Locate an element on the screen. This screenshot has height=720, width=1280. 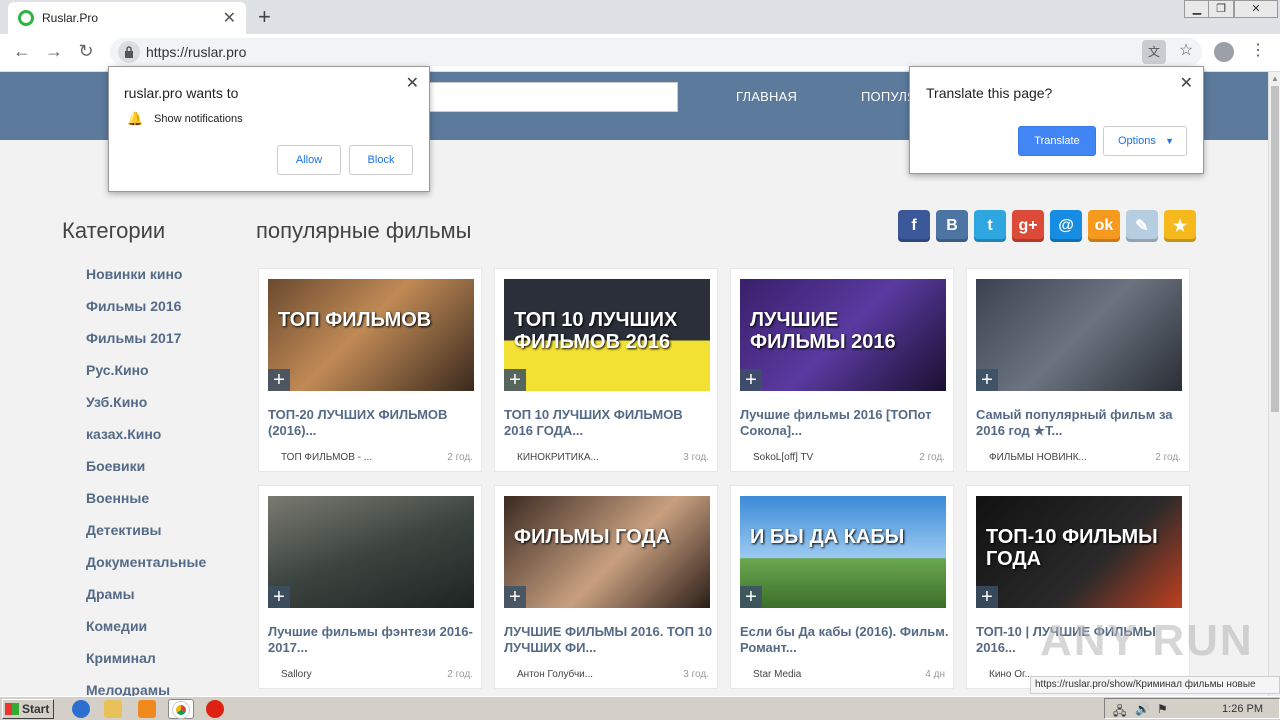
tab-close-icon: ✕ is located at coordinates (229, 18).